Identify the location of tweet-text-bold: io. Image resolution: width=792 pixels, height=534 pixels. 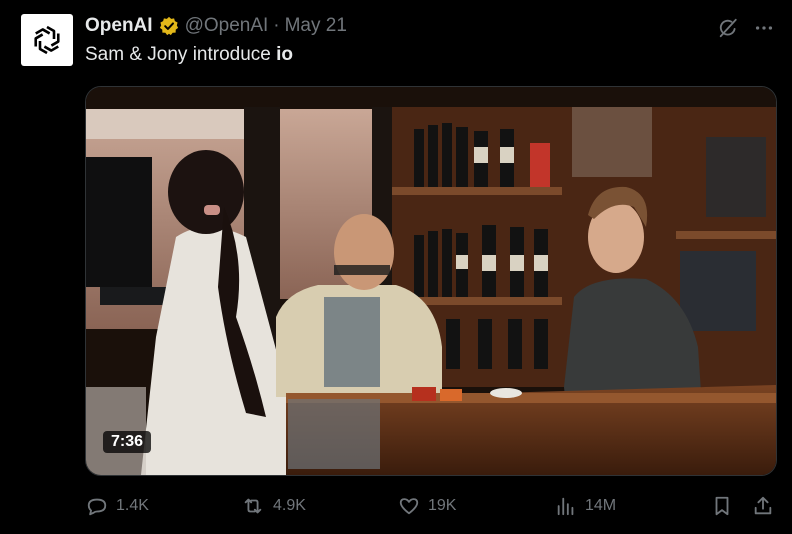
(285, 54).